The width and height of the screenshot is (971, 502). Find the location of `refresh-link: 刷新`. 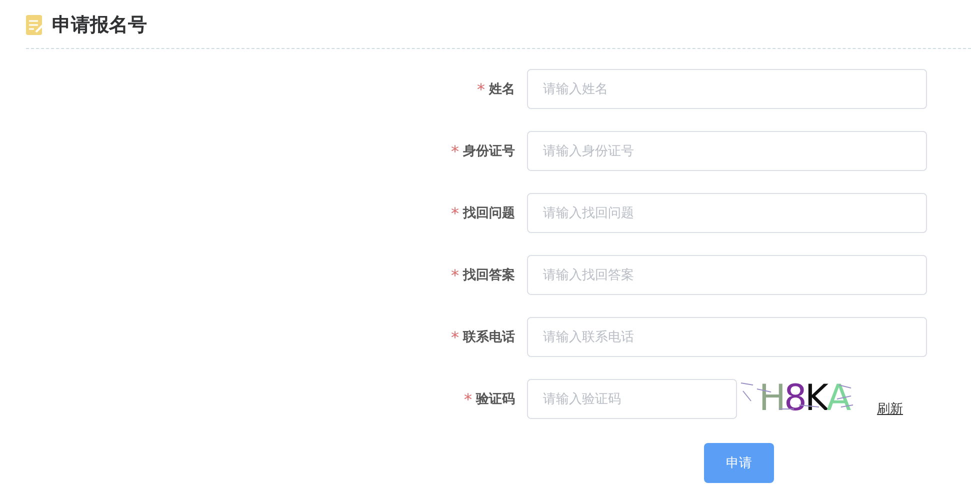

refresh-link: 刷新 is located at coordinates (890, 409).